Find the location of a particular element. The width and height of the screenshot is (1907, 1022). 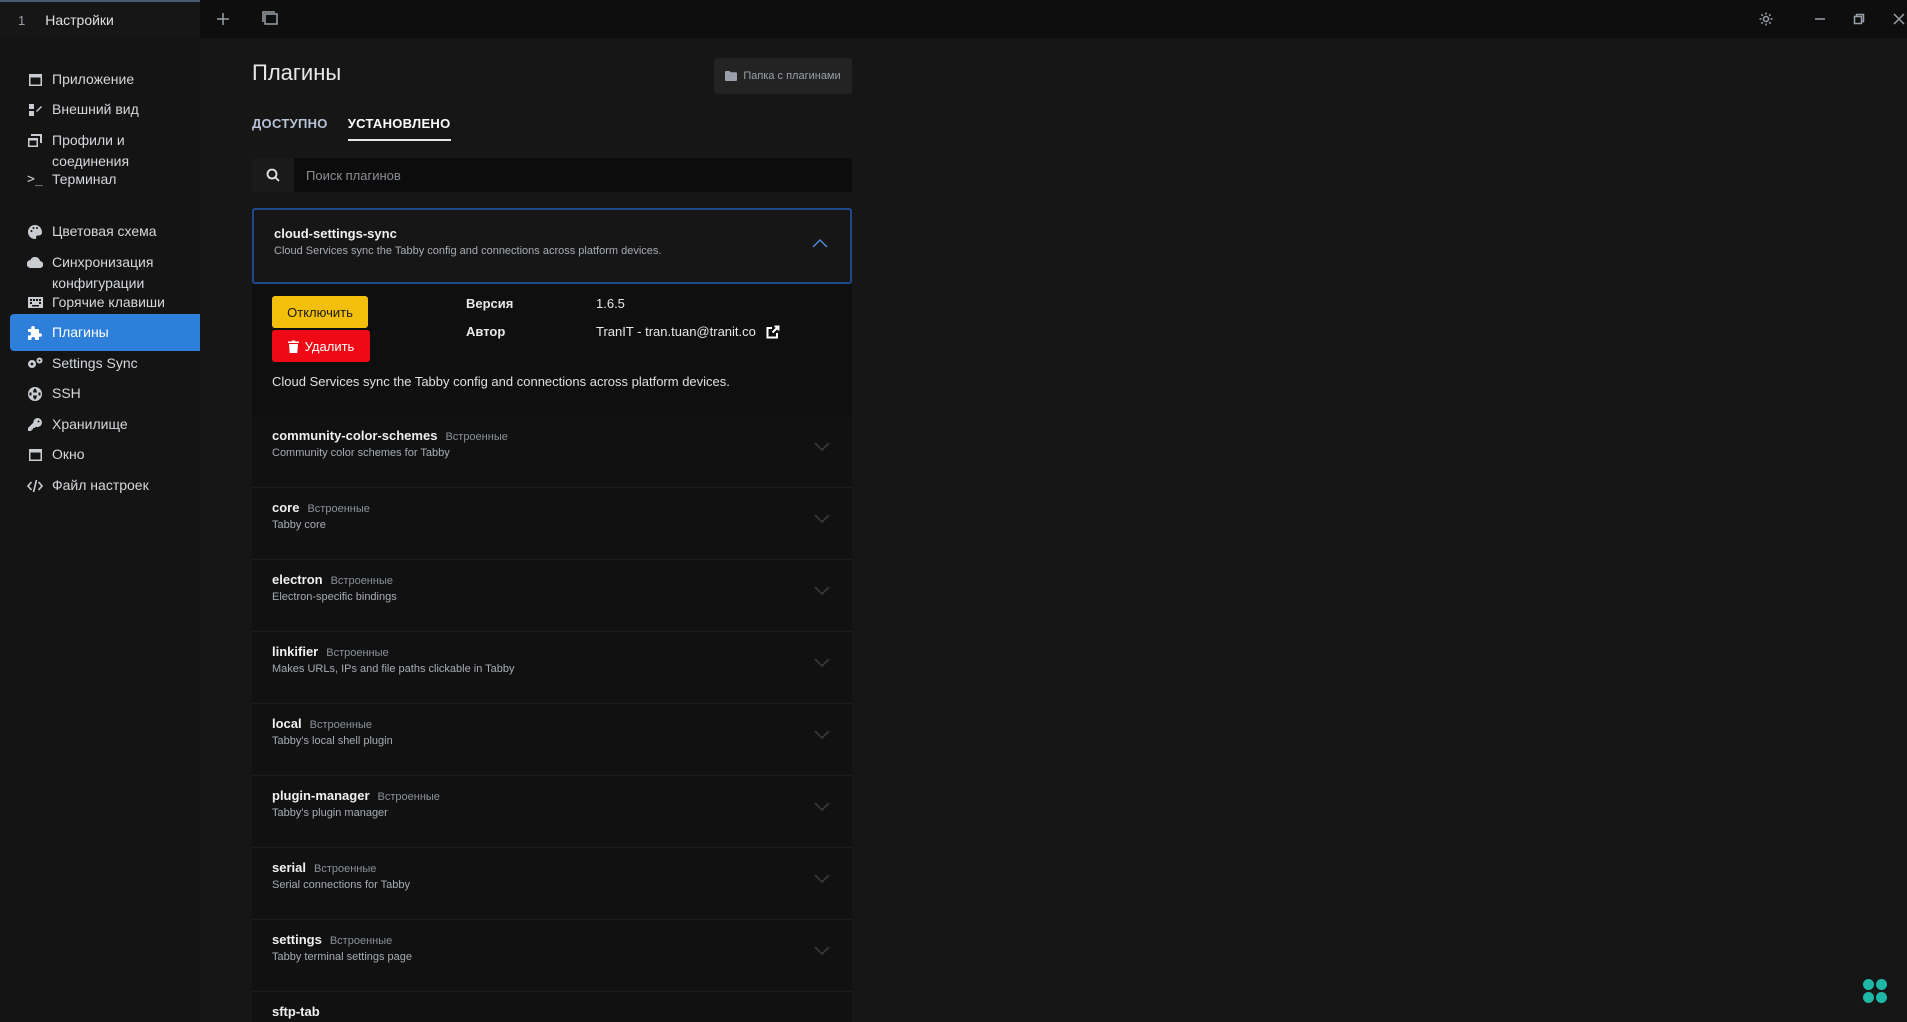

plugin-search is located at coordinates (552, 175).